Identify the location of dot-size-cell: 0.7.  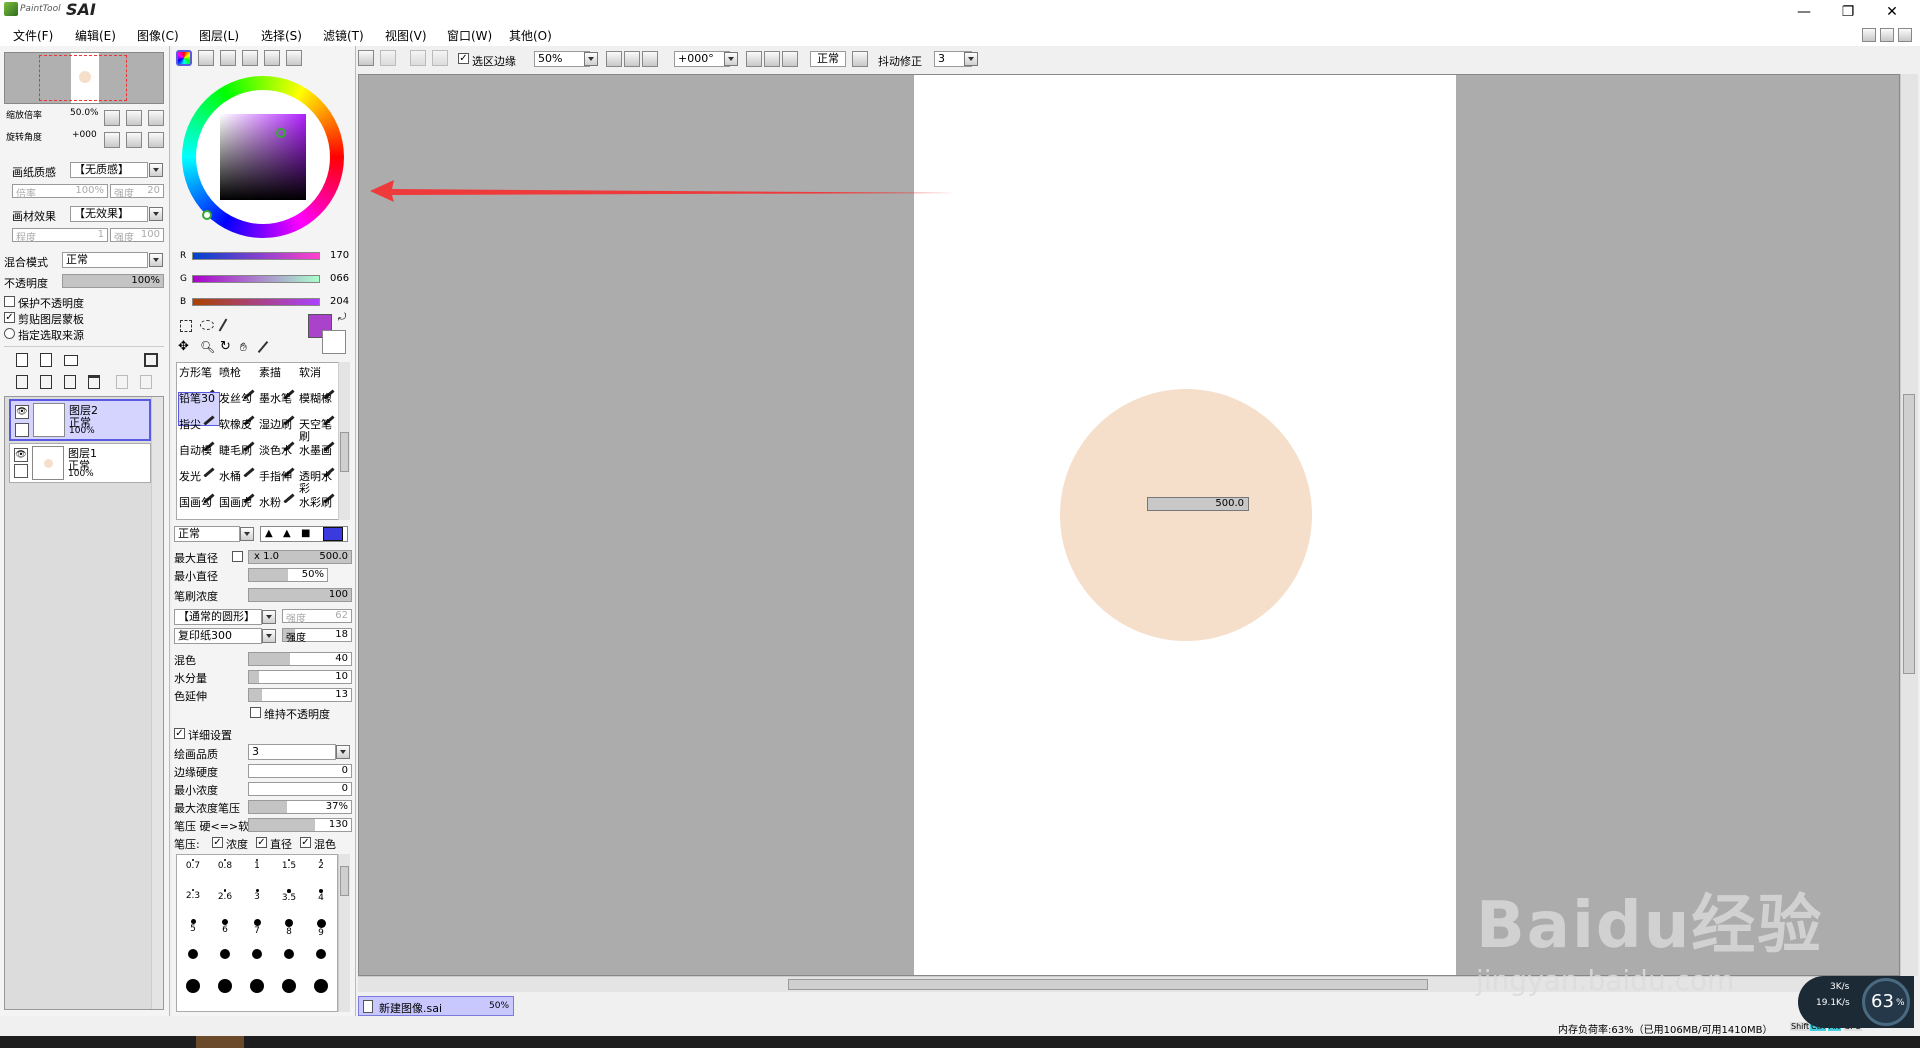
(193, 871).